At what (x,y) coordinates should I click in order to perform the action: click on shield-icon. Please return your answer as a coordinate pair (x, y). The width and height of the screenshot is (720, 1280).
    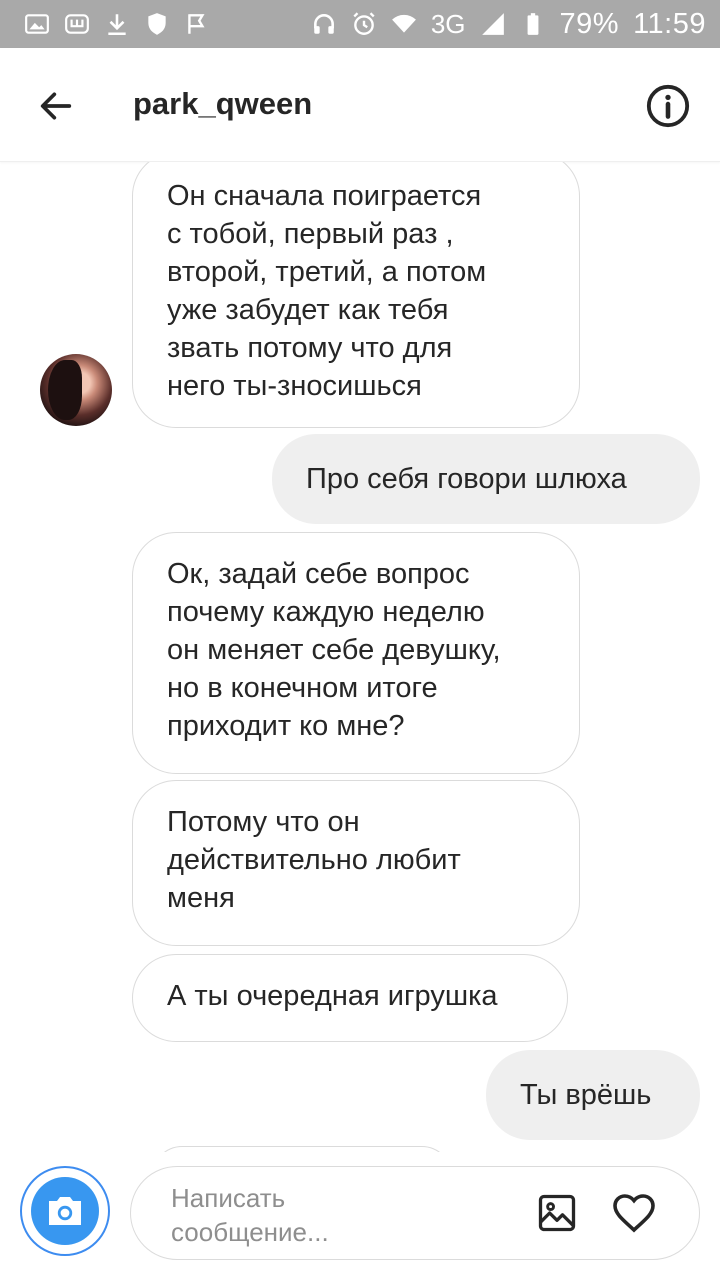
    Looking at the image, I should click on (157, 24).